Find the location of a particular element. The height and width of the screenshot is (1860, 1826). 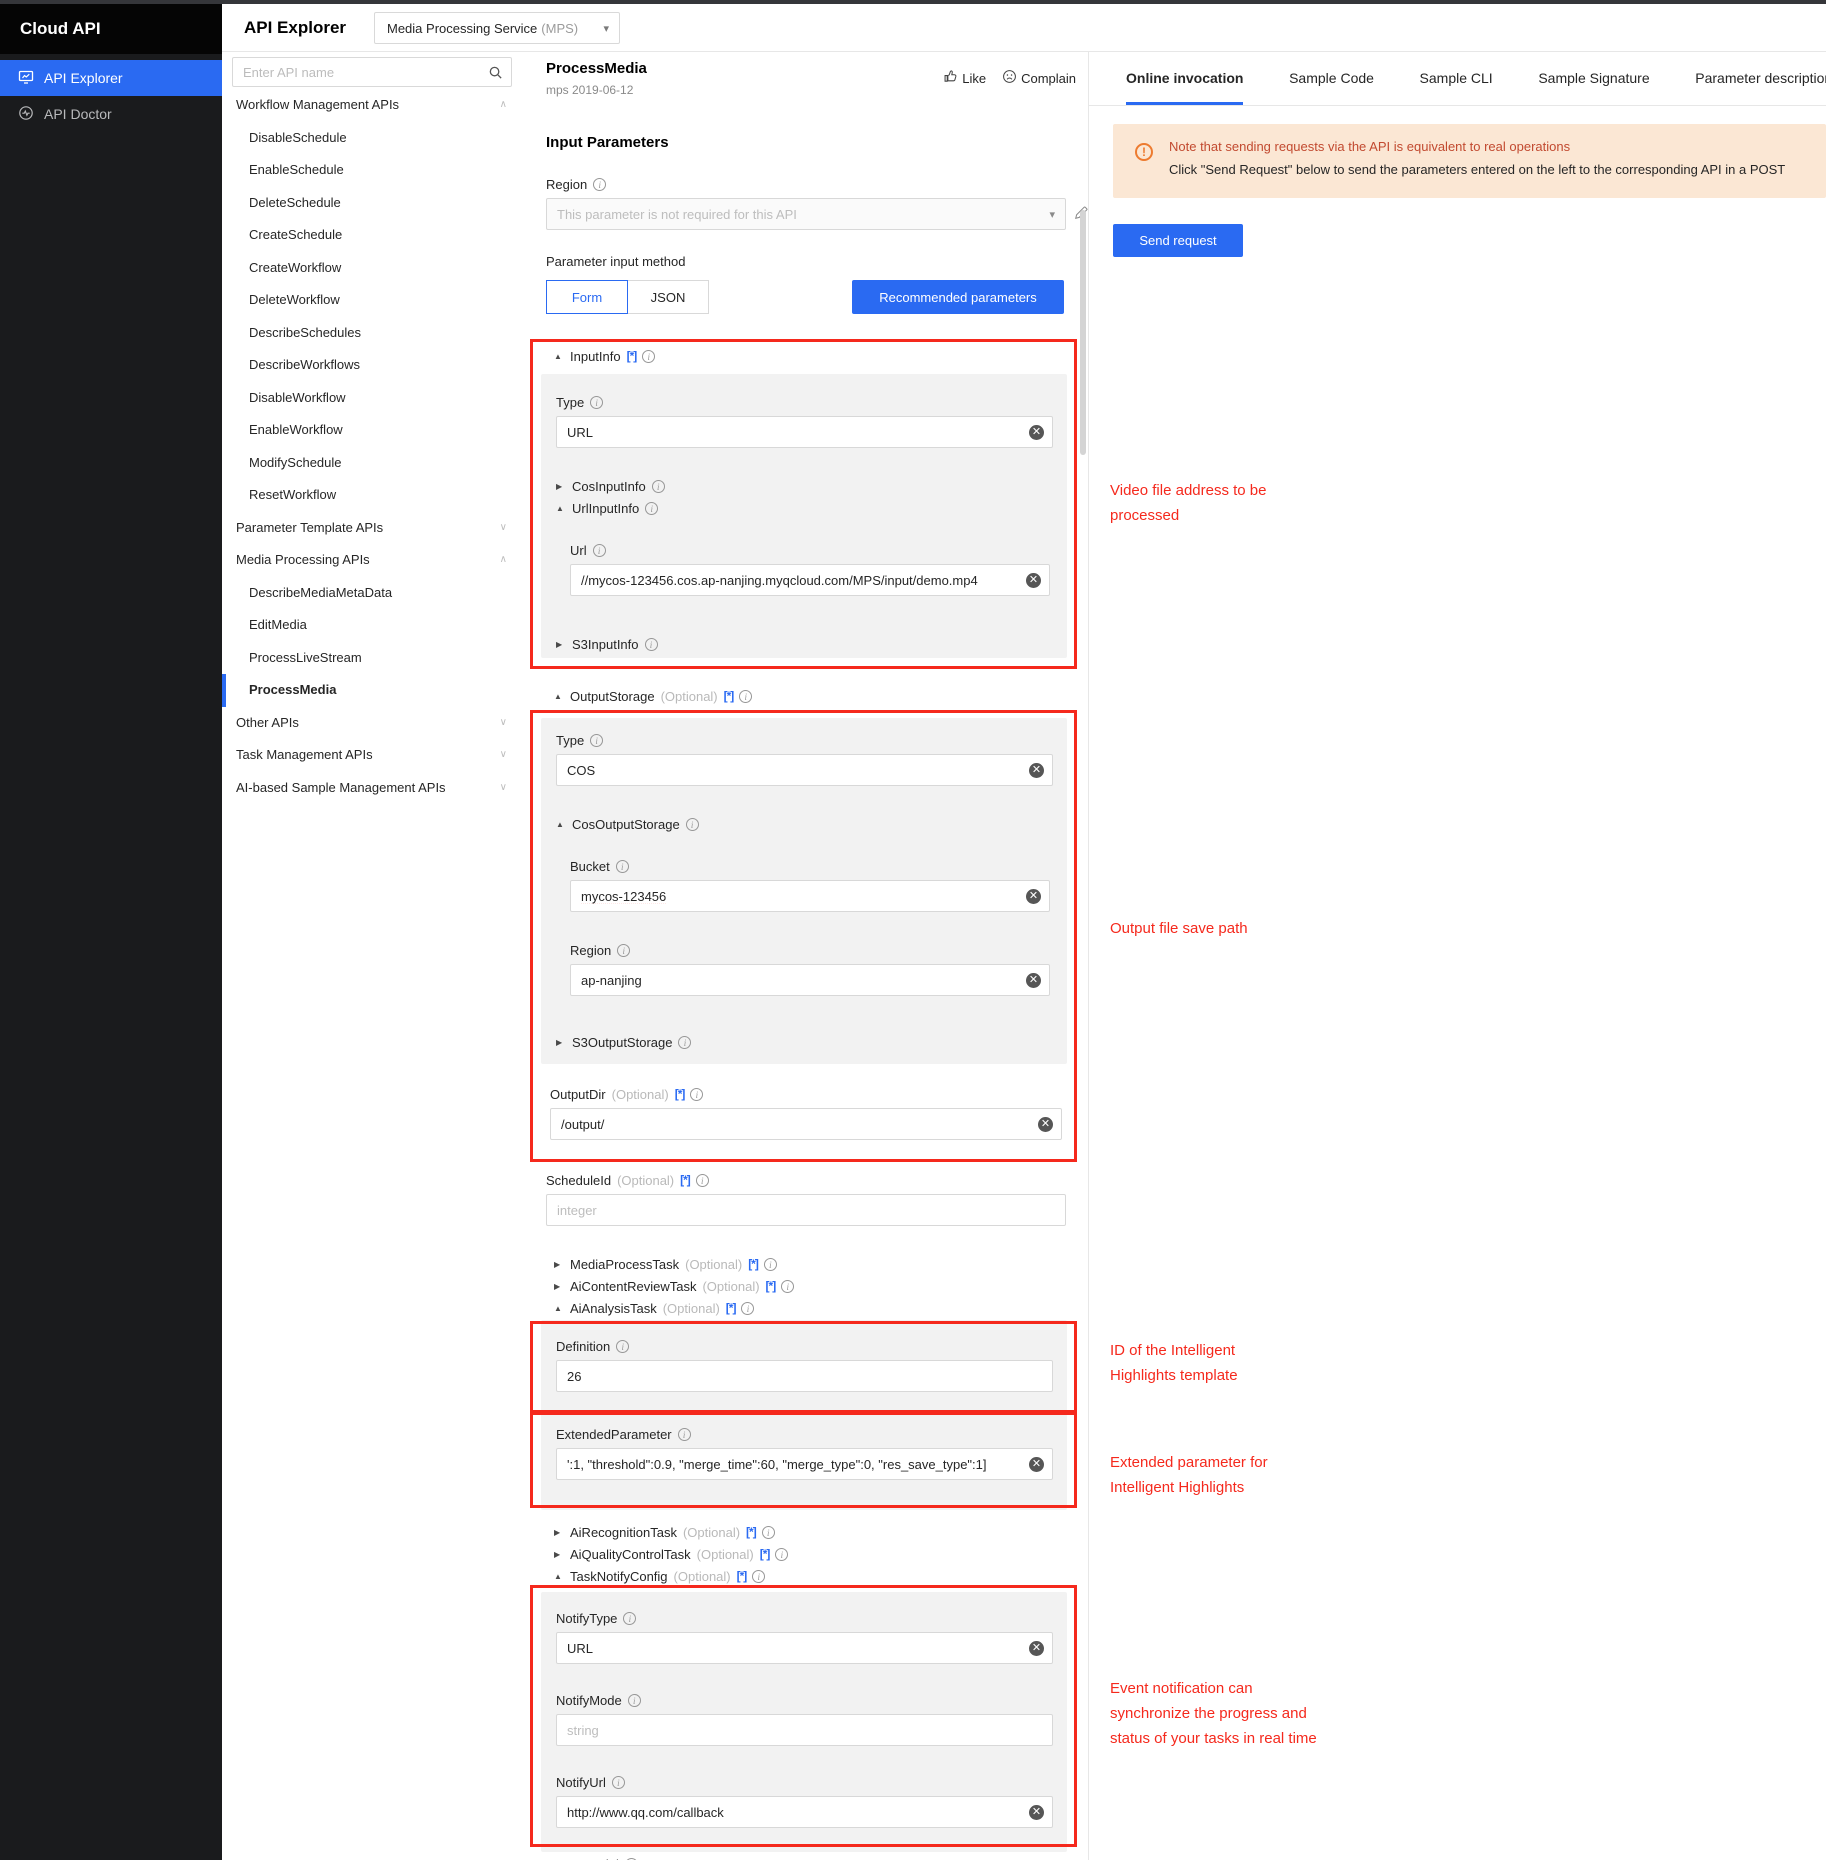

section-outputstorage: ▲ OutputStorage (Optional) [*] i is located at coordinates (653, 696).